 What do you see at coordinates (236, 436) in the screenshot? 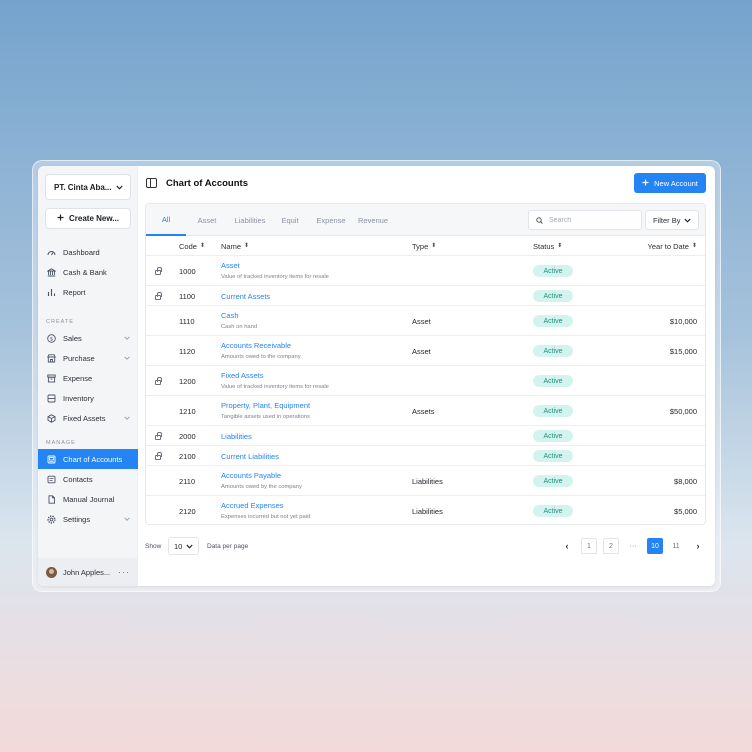
I see `account-name-link: Liabilities` at bounding box center [236, 436].